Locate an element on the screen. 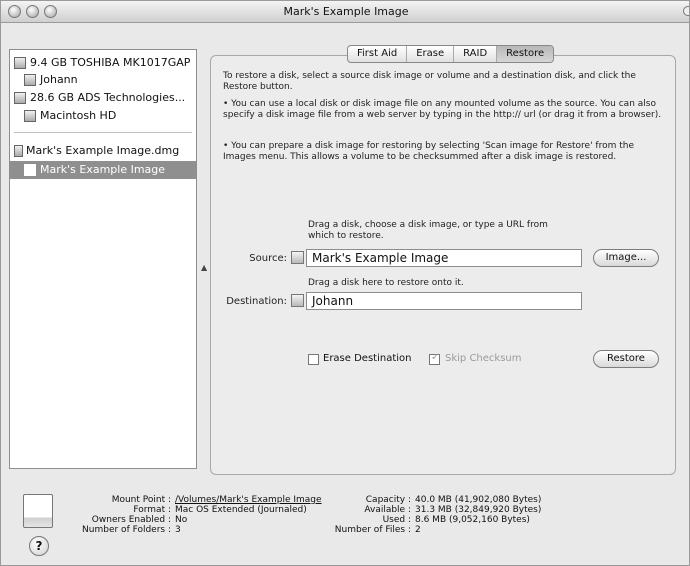 Image resolution: width=690 pixels, height=566 pixels. help-button: ? is located at coordinates (39, 546).